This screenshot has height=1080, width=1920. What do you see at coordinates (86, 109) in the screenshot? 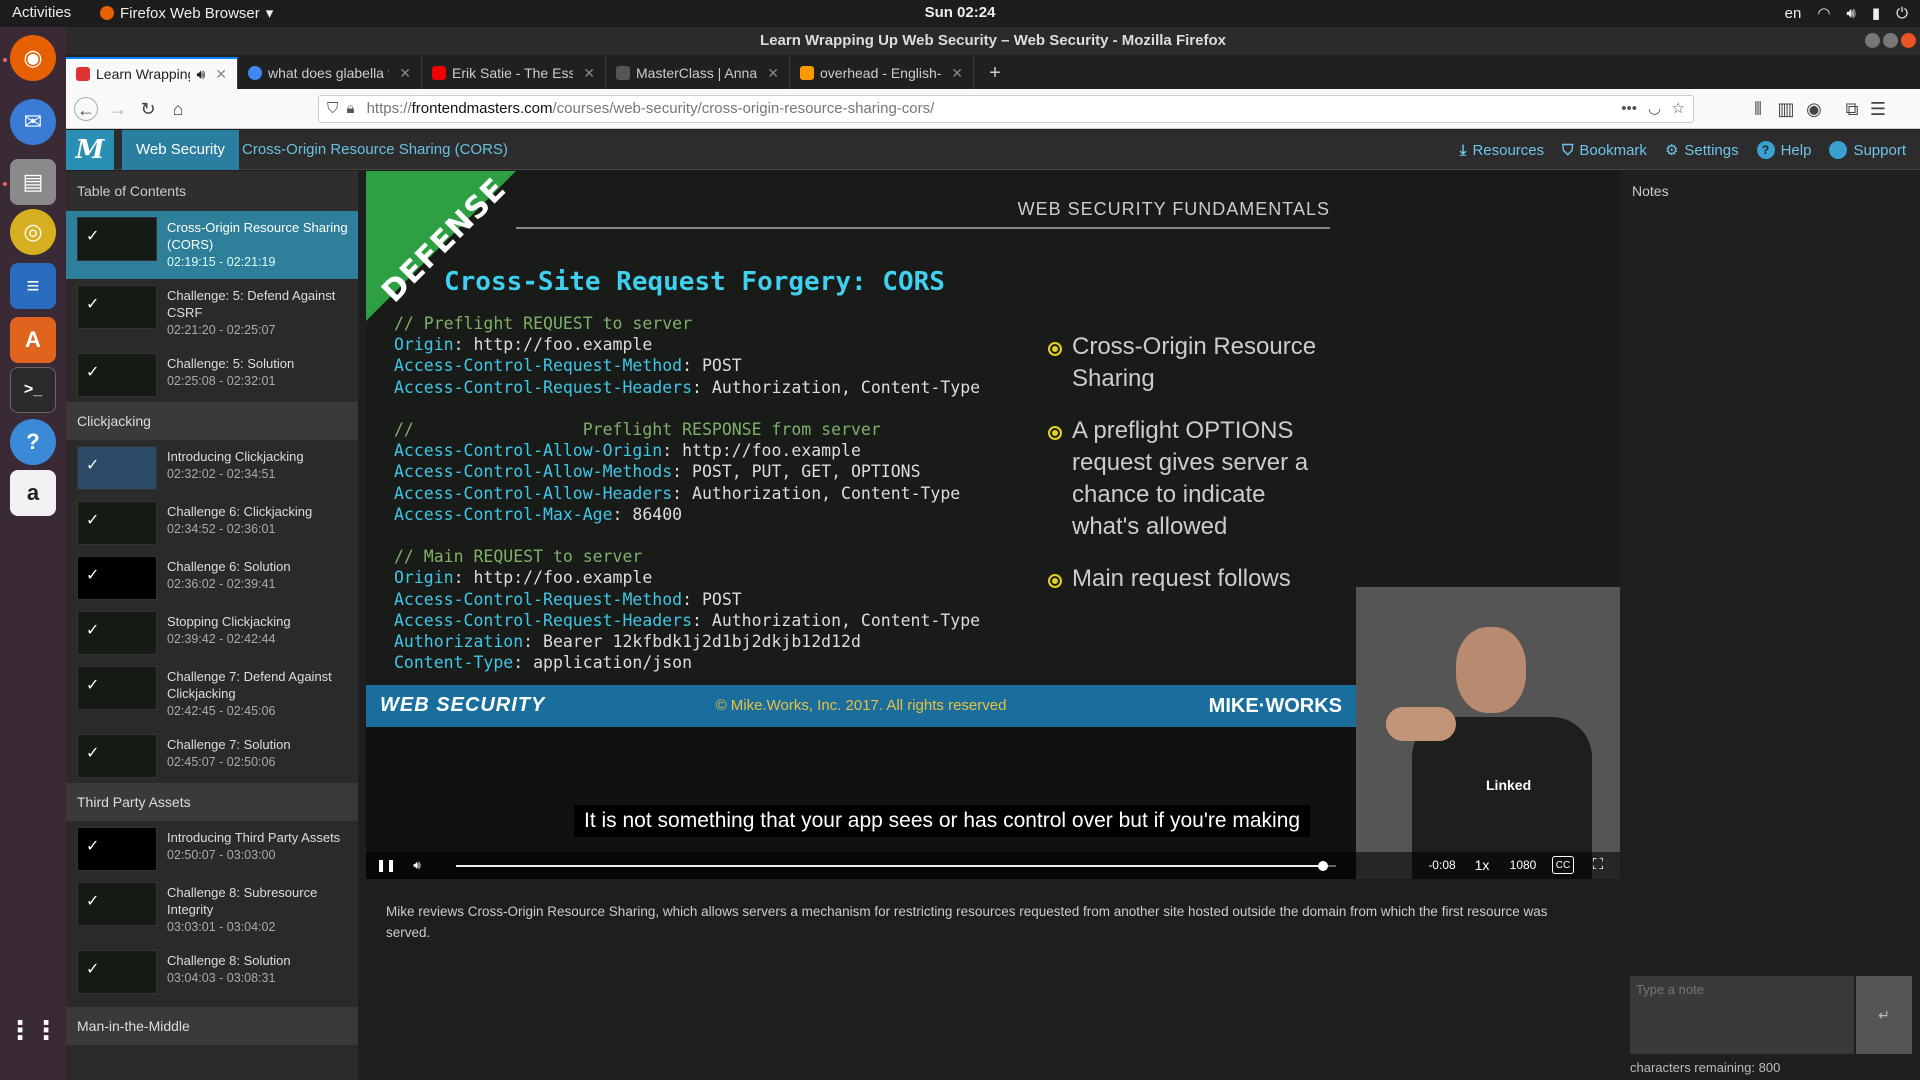
I see `back-button: ←` at bounding box center [86, 109].